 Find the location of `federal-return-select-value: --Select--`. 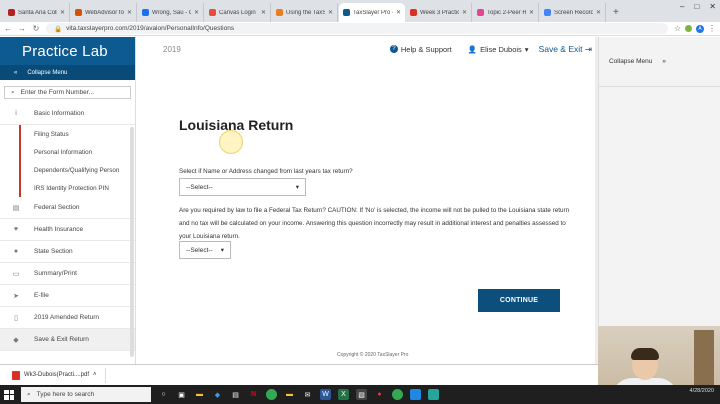

federal-return-select-value: --Select-- is located at coordinates (199, 250).